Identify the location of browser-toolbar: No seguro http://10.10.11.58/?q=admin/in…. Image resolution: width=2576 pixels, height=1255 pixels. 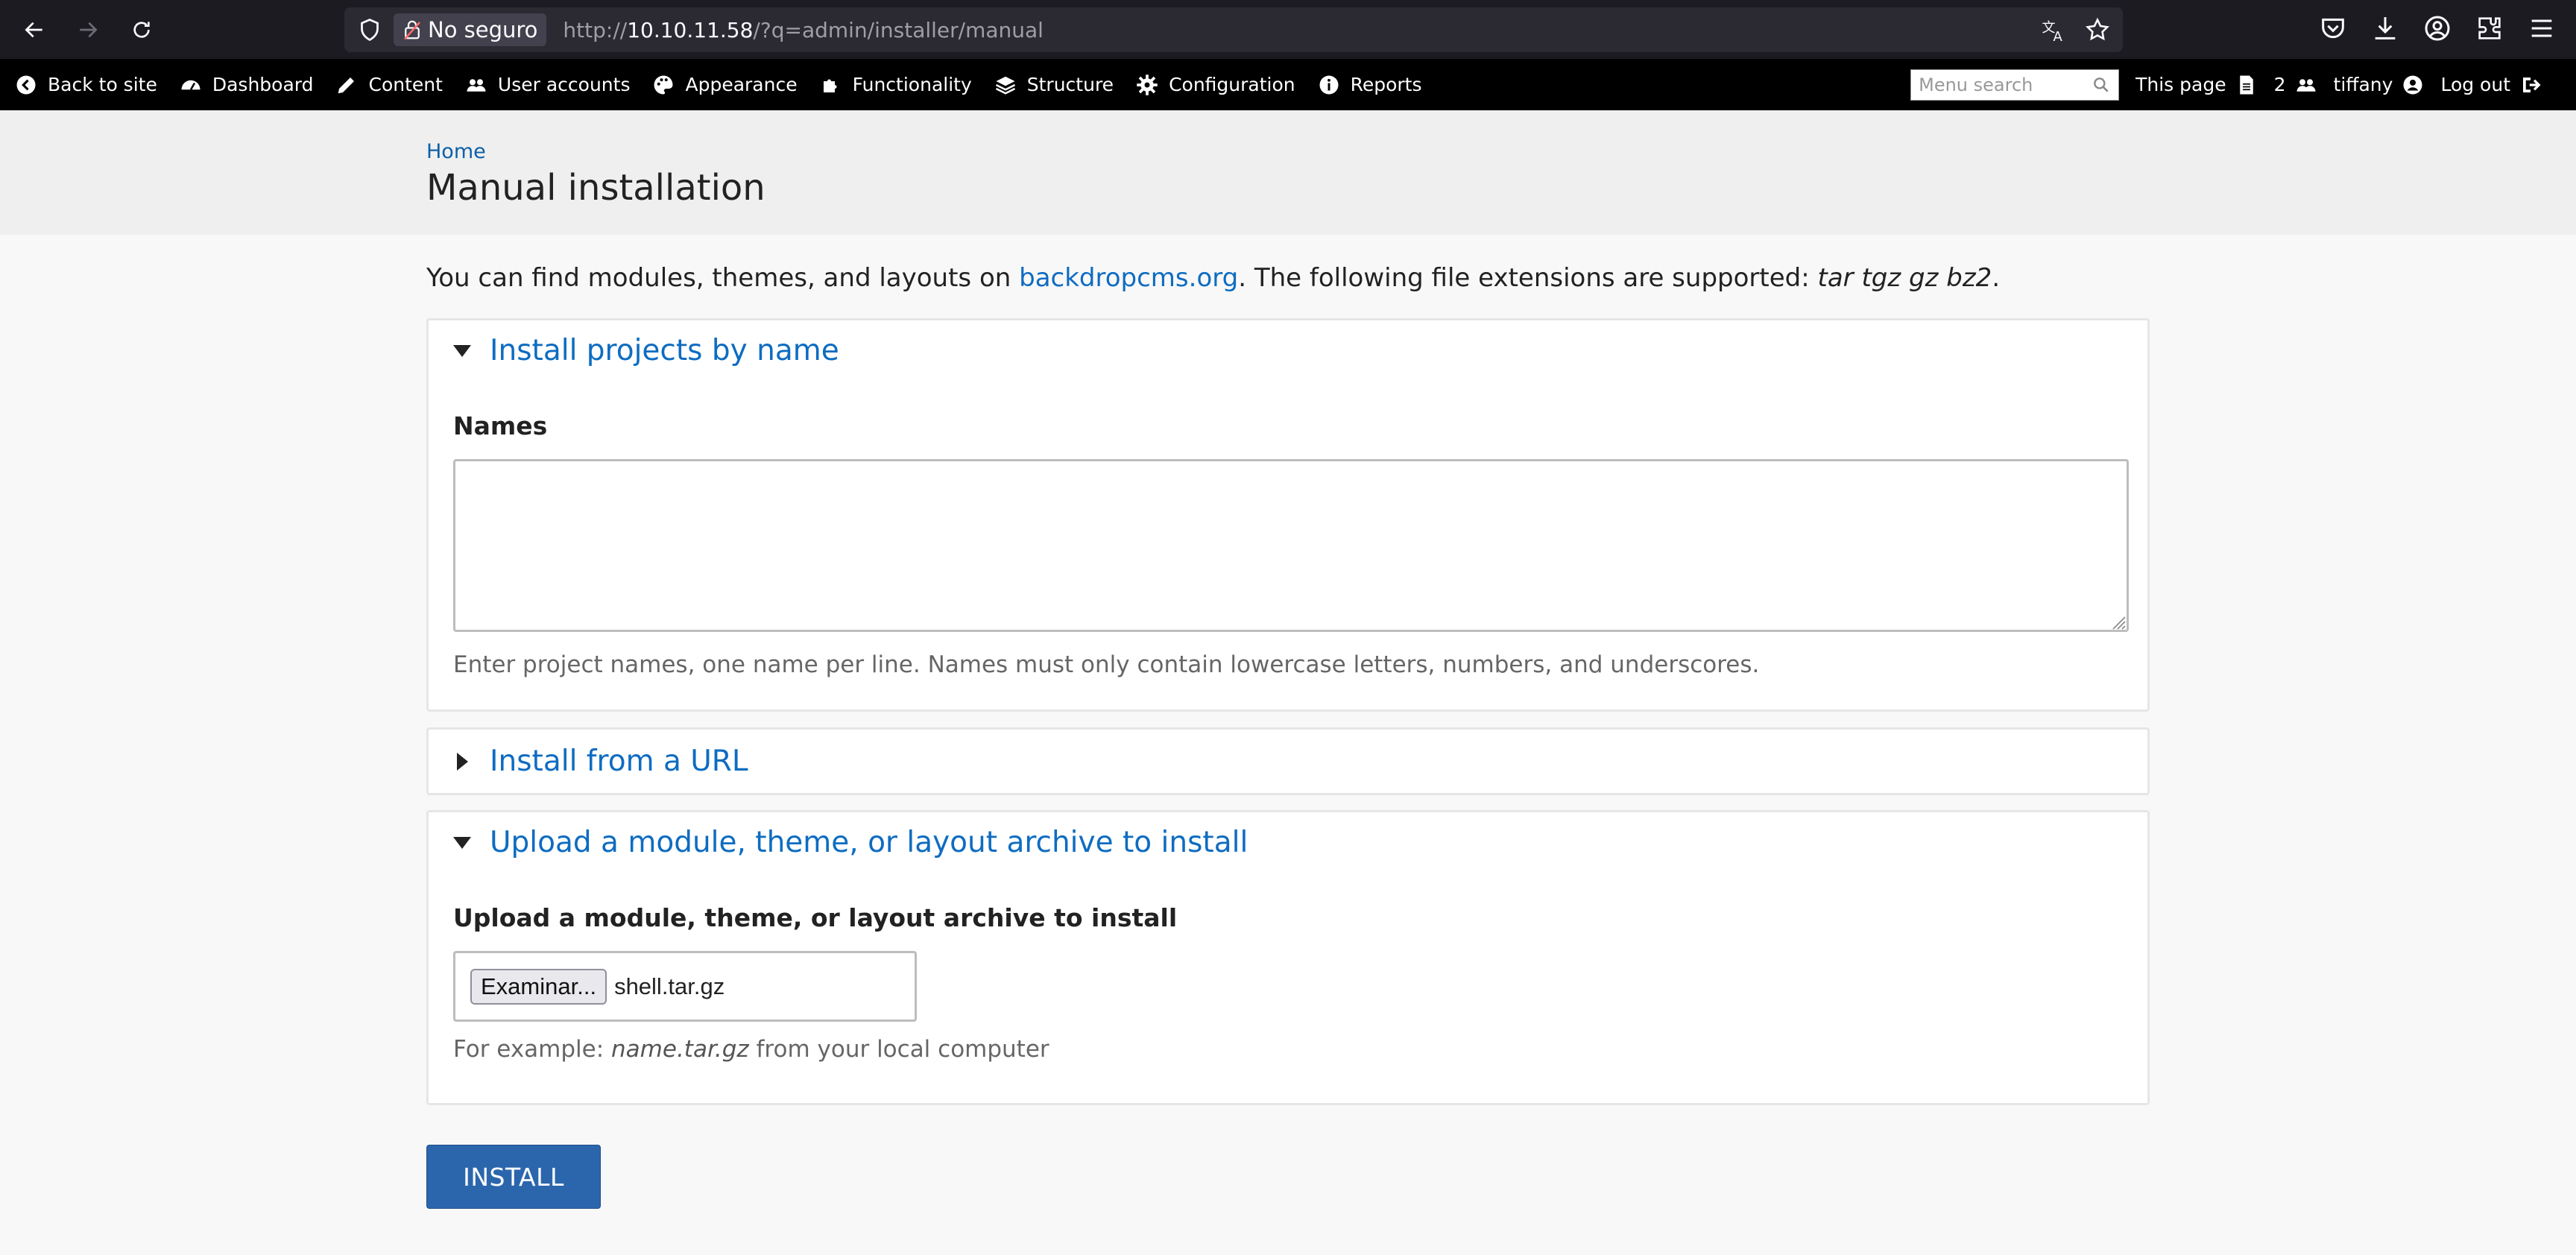
(1288, 29).